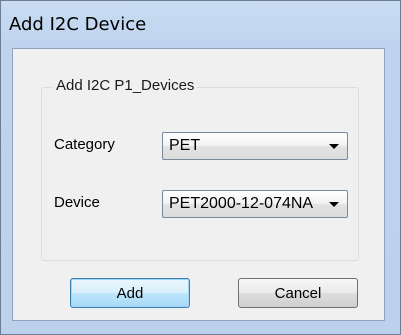 The height and width of the screenshot is (335, 401). I want to click on add-button: Add, so click(130, 293).